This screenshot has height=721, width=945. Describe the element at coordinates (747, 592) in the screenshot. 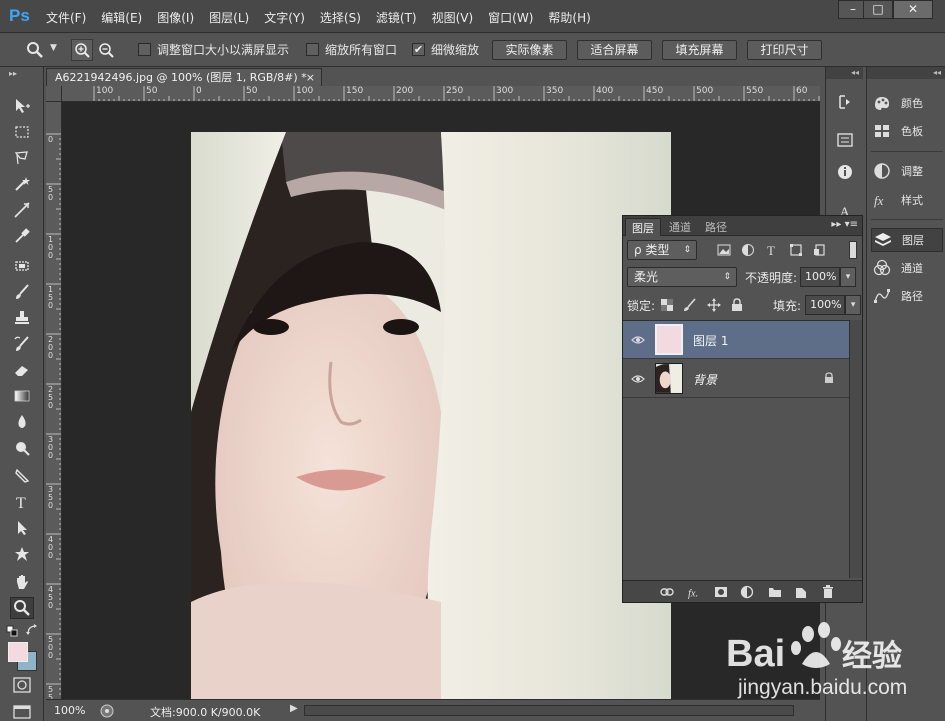

I see `new-adjustment-button` at that location.